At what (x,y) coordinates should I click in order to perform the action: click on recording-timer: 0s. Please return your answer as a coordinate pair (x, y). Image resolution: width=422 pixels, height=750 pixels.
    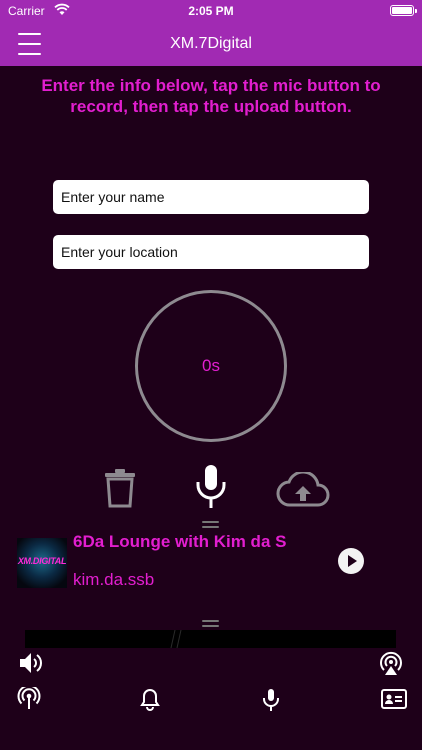
    Looking at the image, I should click on (211, 366).